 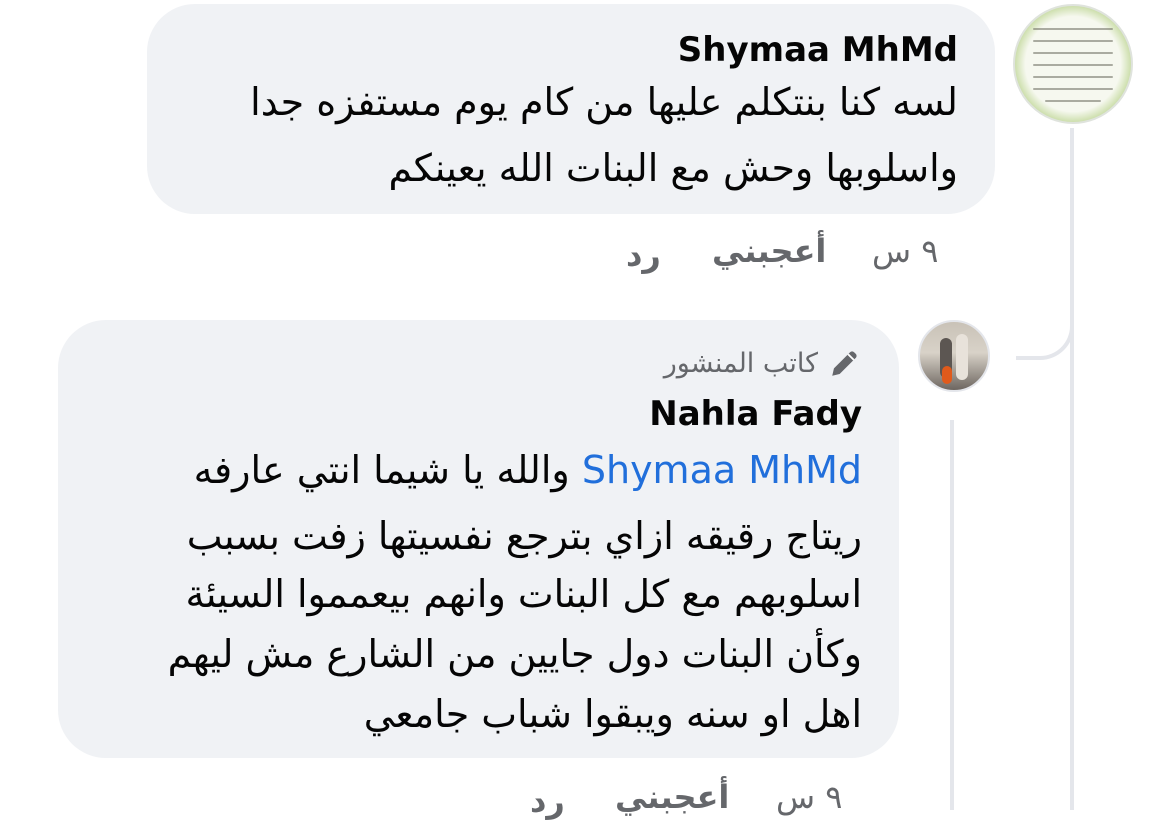 What do you see at coordinates (1045, 325) in the screenshot?
I see `reply-connector` at bounding box center [1045, 325].